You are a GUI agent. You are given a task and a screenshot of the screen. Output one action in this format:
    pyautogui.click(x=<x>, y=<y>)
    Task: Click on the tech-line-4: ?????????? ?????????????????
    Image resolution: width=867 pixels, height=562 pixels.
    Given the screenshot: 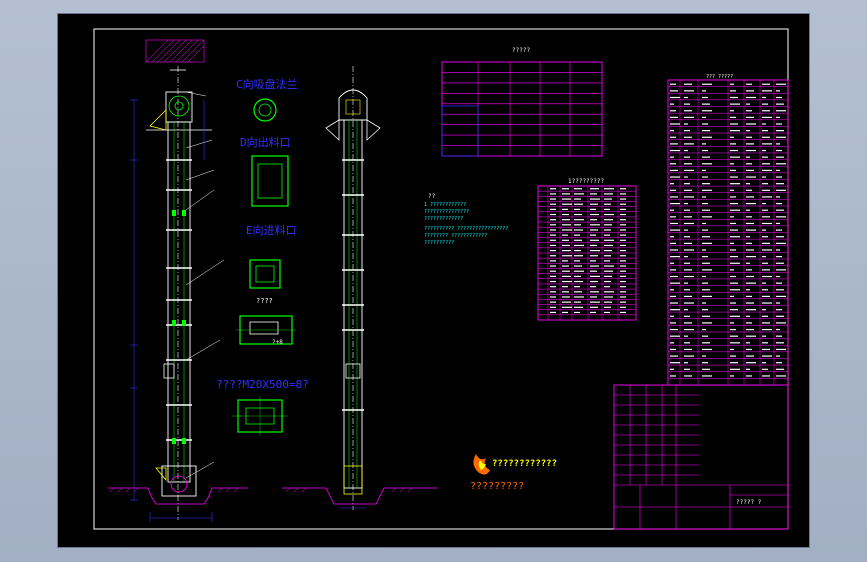 What is the action you would take?
    pyautogui.click(x=466, y=229)
    